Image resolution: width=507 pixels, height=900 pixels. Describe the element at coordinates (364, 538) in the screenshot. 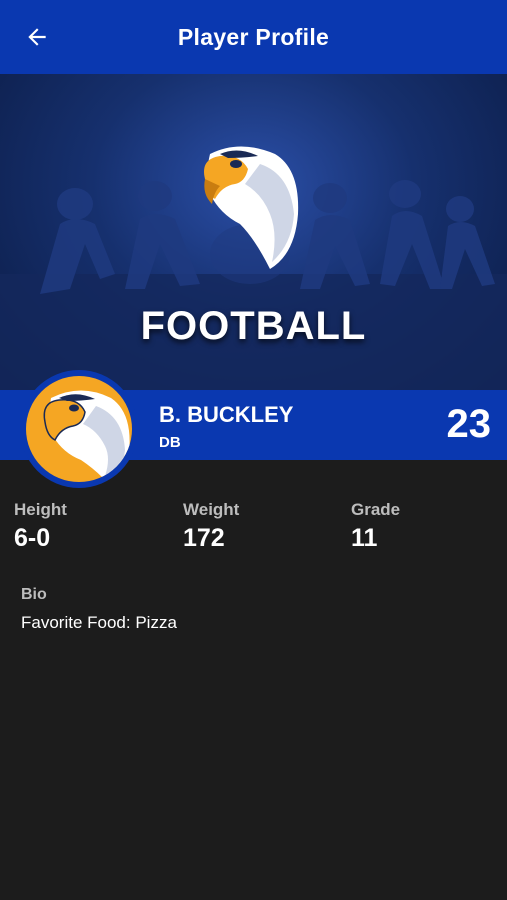

I see `stat-value: 11` at that location.